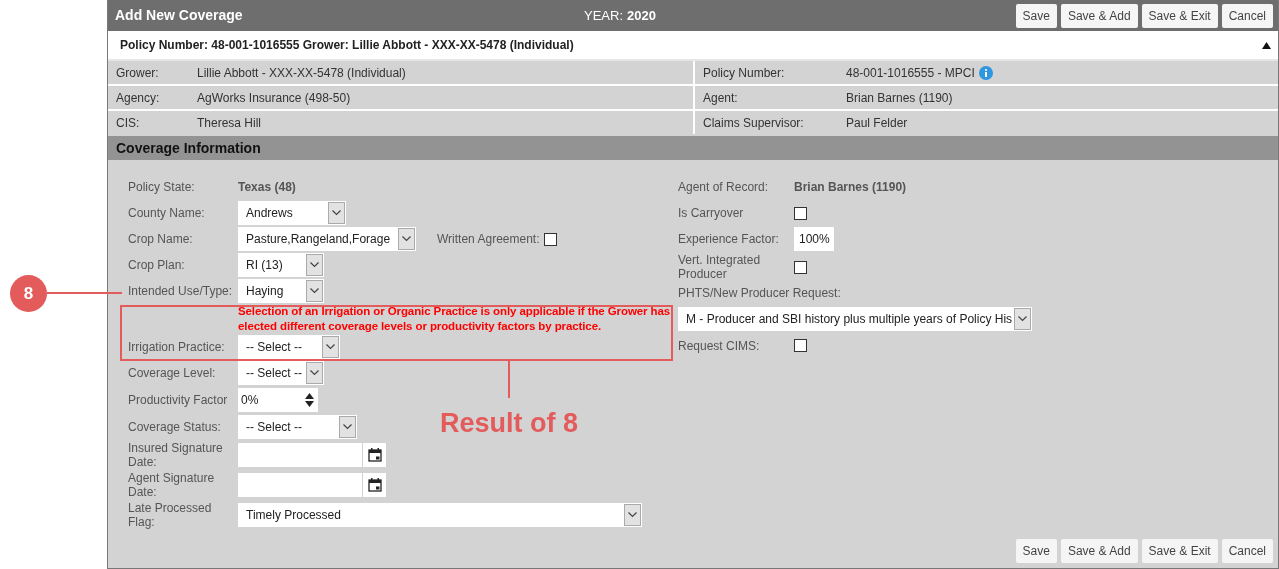  I want to click on select-field: M - Producer and SBI history plus multiple years of Policy His, so click(855, 319).